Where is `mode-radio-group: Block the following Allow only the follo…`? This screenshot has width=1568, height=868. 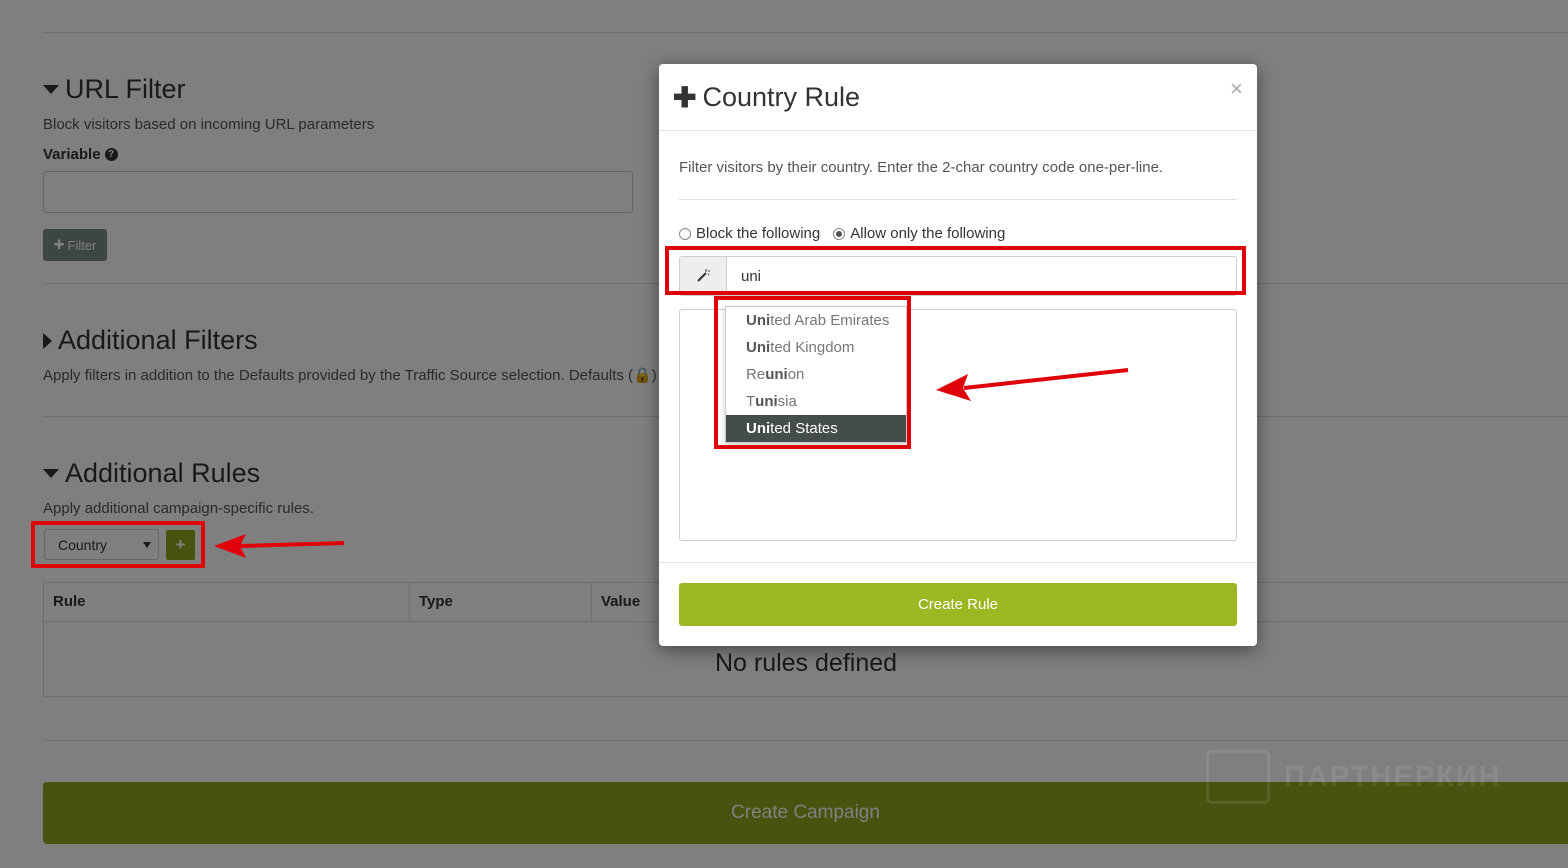
mode-radio-group: Block the following Allow only the follo… is located at coordinates (842, 233).